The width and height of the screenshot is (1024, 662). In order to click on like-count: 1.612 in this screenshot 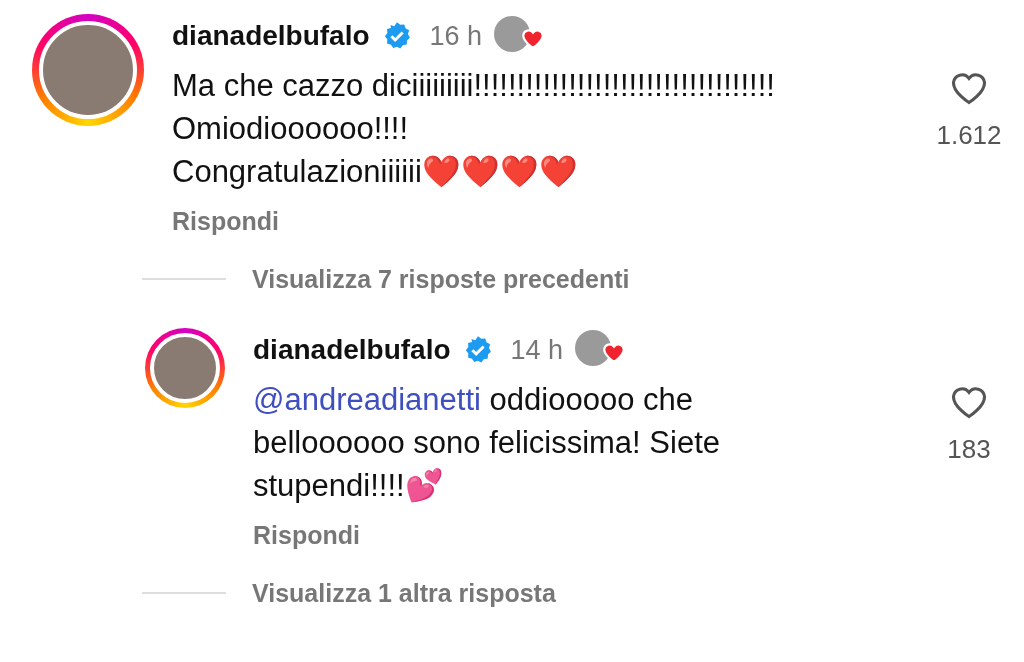, I will do `click(969, 135)`.